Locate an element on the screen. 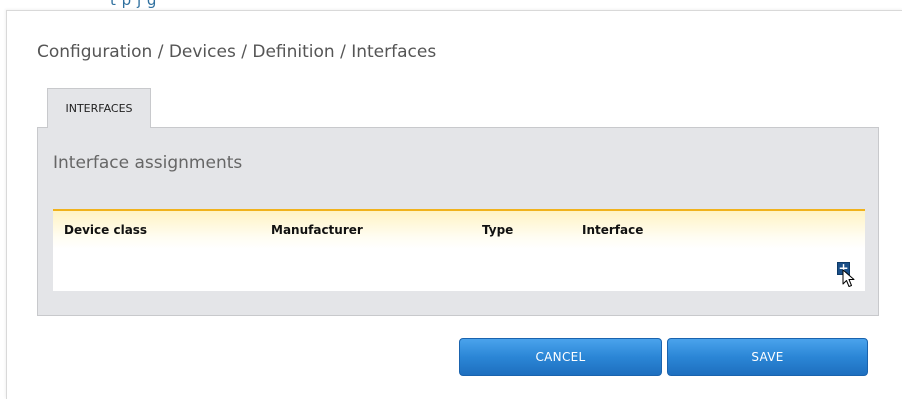 The height and width of the screenshot is (399, 902). column-header-interface: Interface is located at coordinates (612, 230).